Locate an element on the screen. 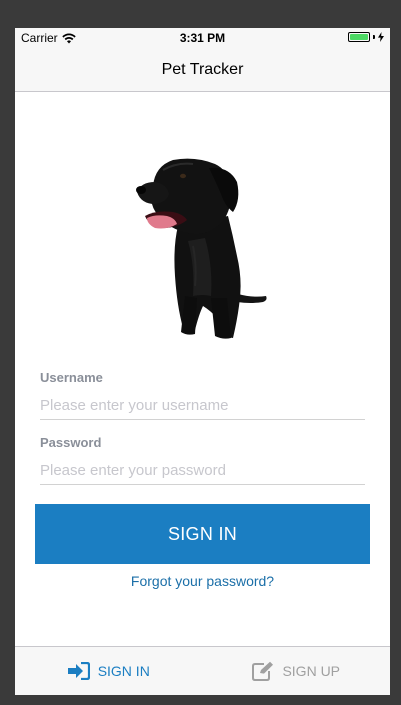  tab-sign-up-label: SIGN UP is located at coordinates (311, 671).